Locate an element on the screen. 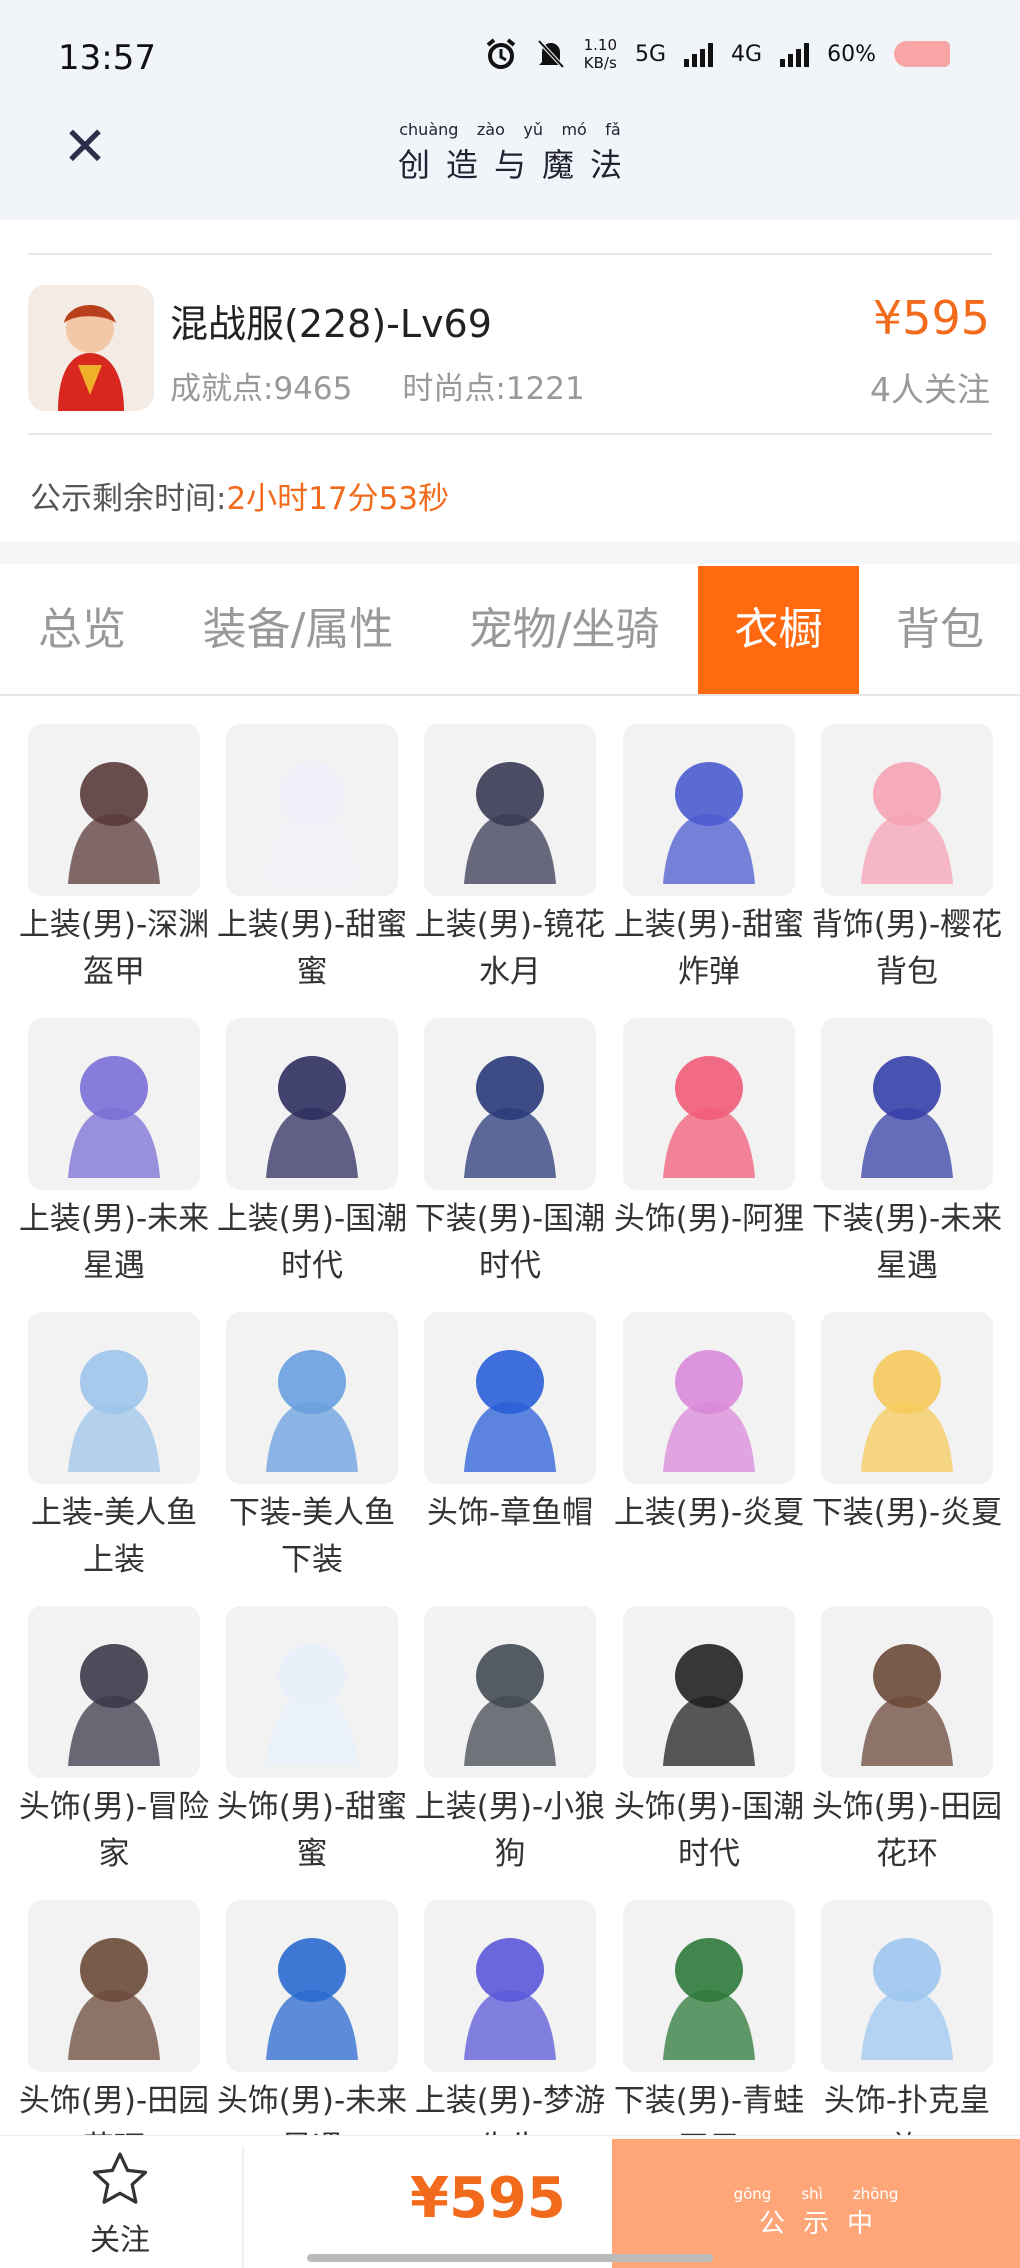 Image resolution: width=1020 pixels, height=2268 pixels. wardrobe-item: 头饰(男)-未来星遇 is located at coordinates (312, 2017).